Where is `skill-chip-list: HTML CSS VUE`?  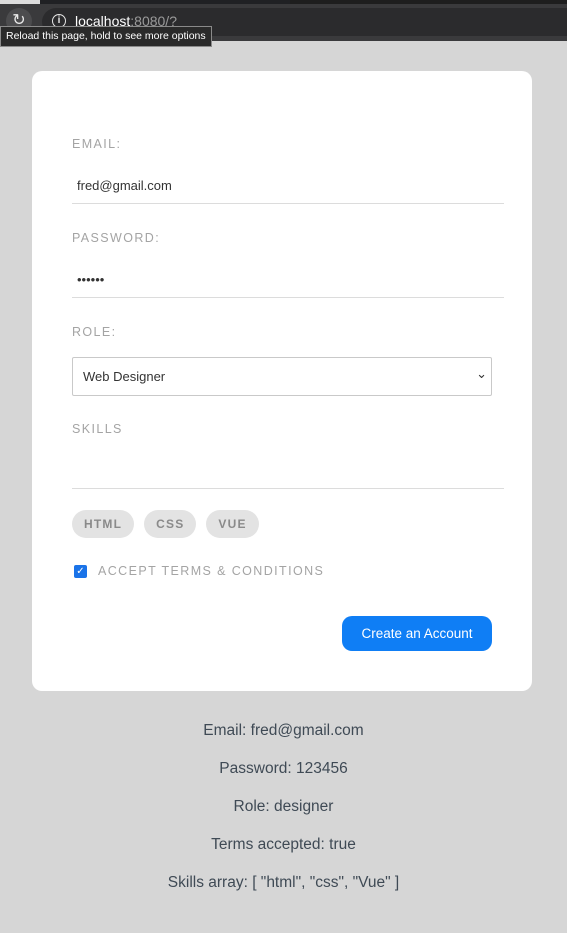
skill-chip-list: HTML CSS VUE is located at coordinates (165, 524).